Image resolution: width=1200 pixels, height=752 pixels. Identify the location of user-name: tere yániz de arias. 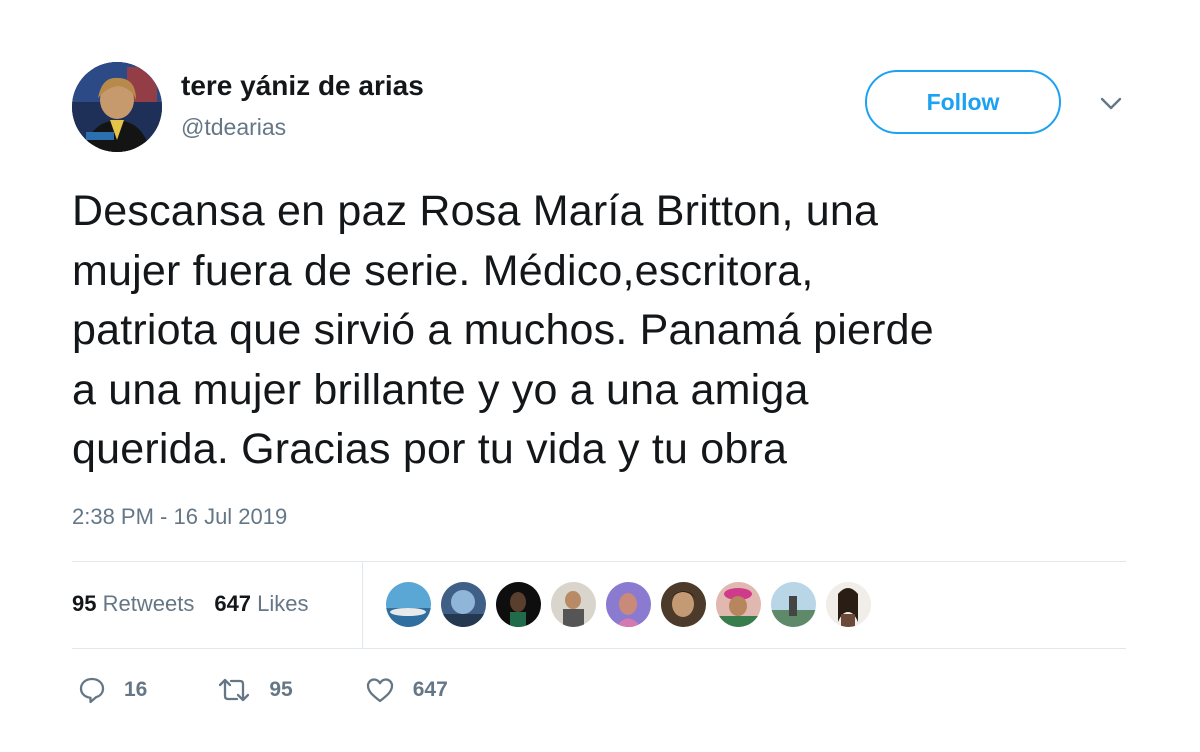
(302, 86).